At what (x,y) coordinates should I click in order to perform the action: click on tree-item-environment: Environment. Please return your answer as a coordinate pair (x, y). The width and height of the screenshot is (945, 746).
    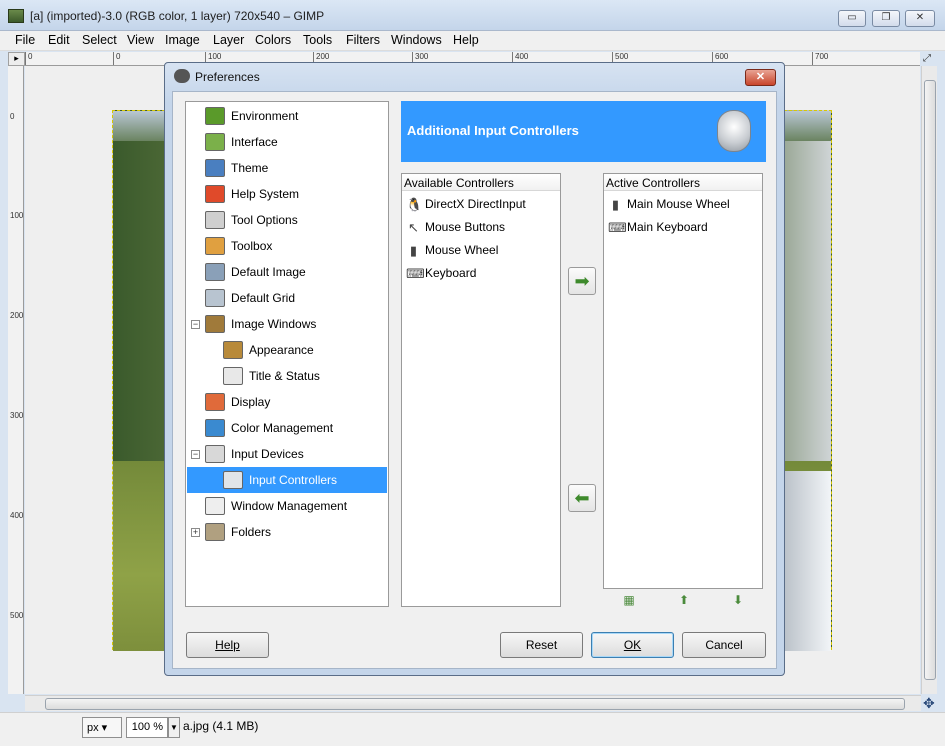
    Looking at the image, I should click on (287, 116).